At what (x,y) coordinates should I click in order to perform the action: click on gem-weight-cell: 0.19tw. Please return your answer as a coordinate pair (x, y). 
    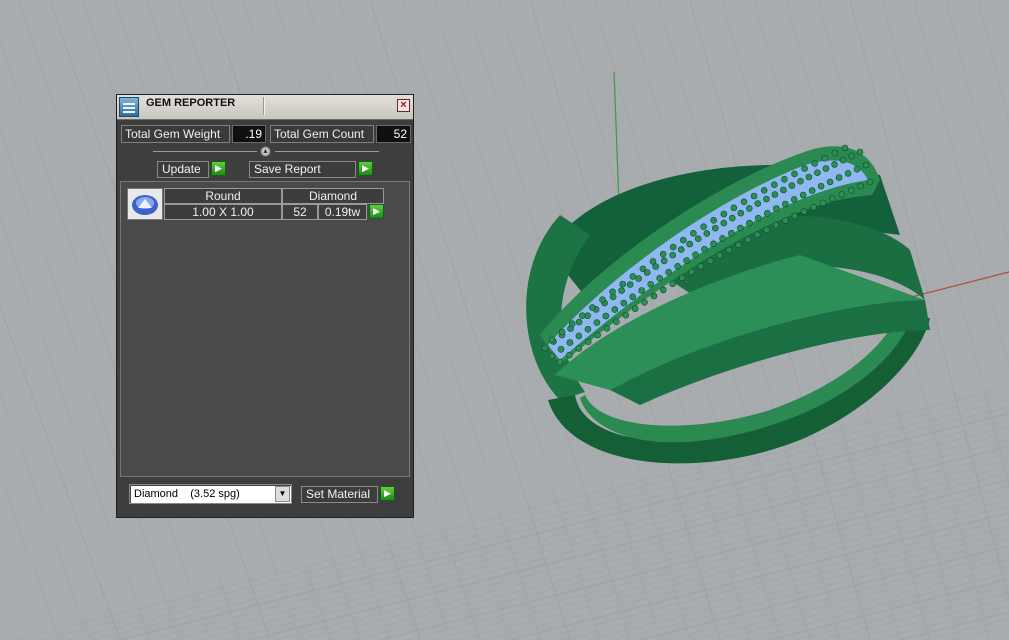
    Looking at the image, I should click on (342, 212).